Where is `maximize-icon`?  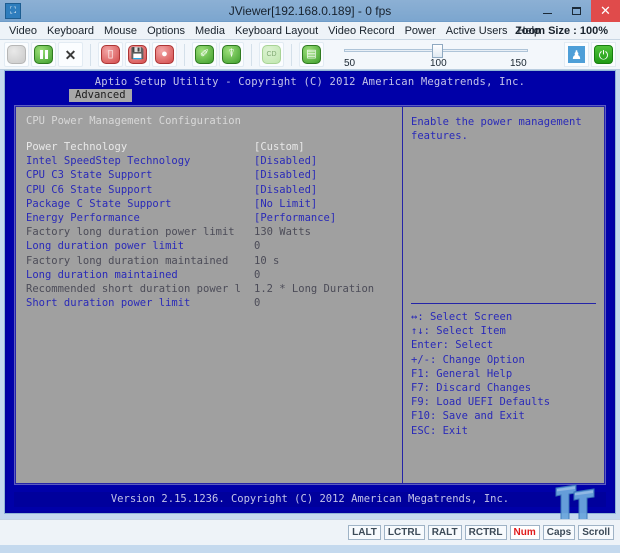 maximize-icon is located at coordinates (576, 11).